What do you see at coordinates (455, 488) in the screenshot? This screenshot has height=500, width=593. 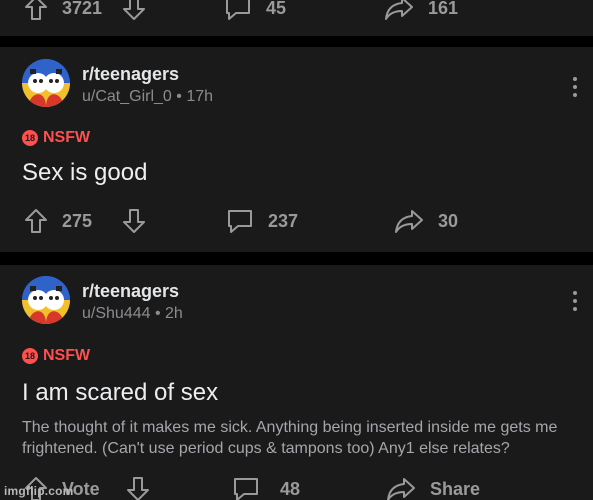 I see `share-label: Share` at bounding box center [455, 488].